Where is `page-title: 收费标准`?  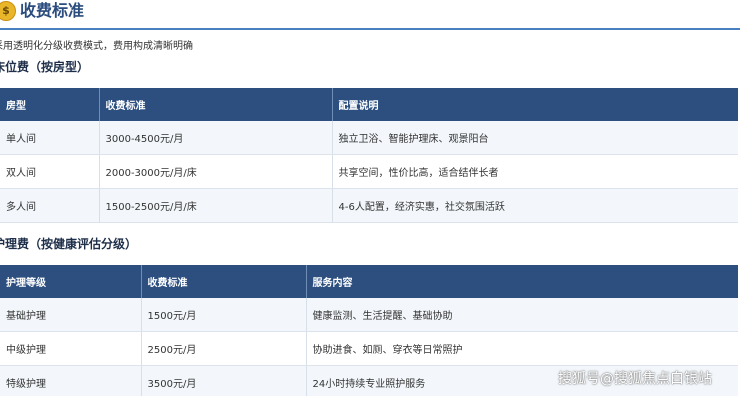
page-title: 收费标准 is located at coordinates (52, 10).